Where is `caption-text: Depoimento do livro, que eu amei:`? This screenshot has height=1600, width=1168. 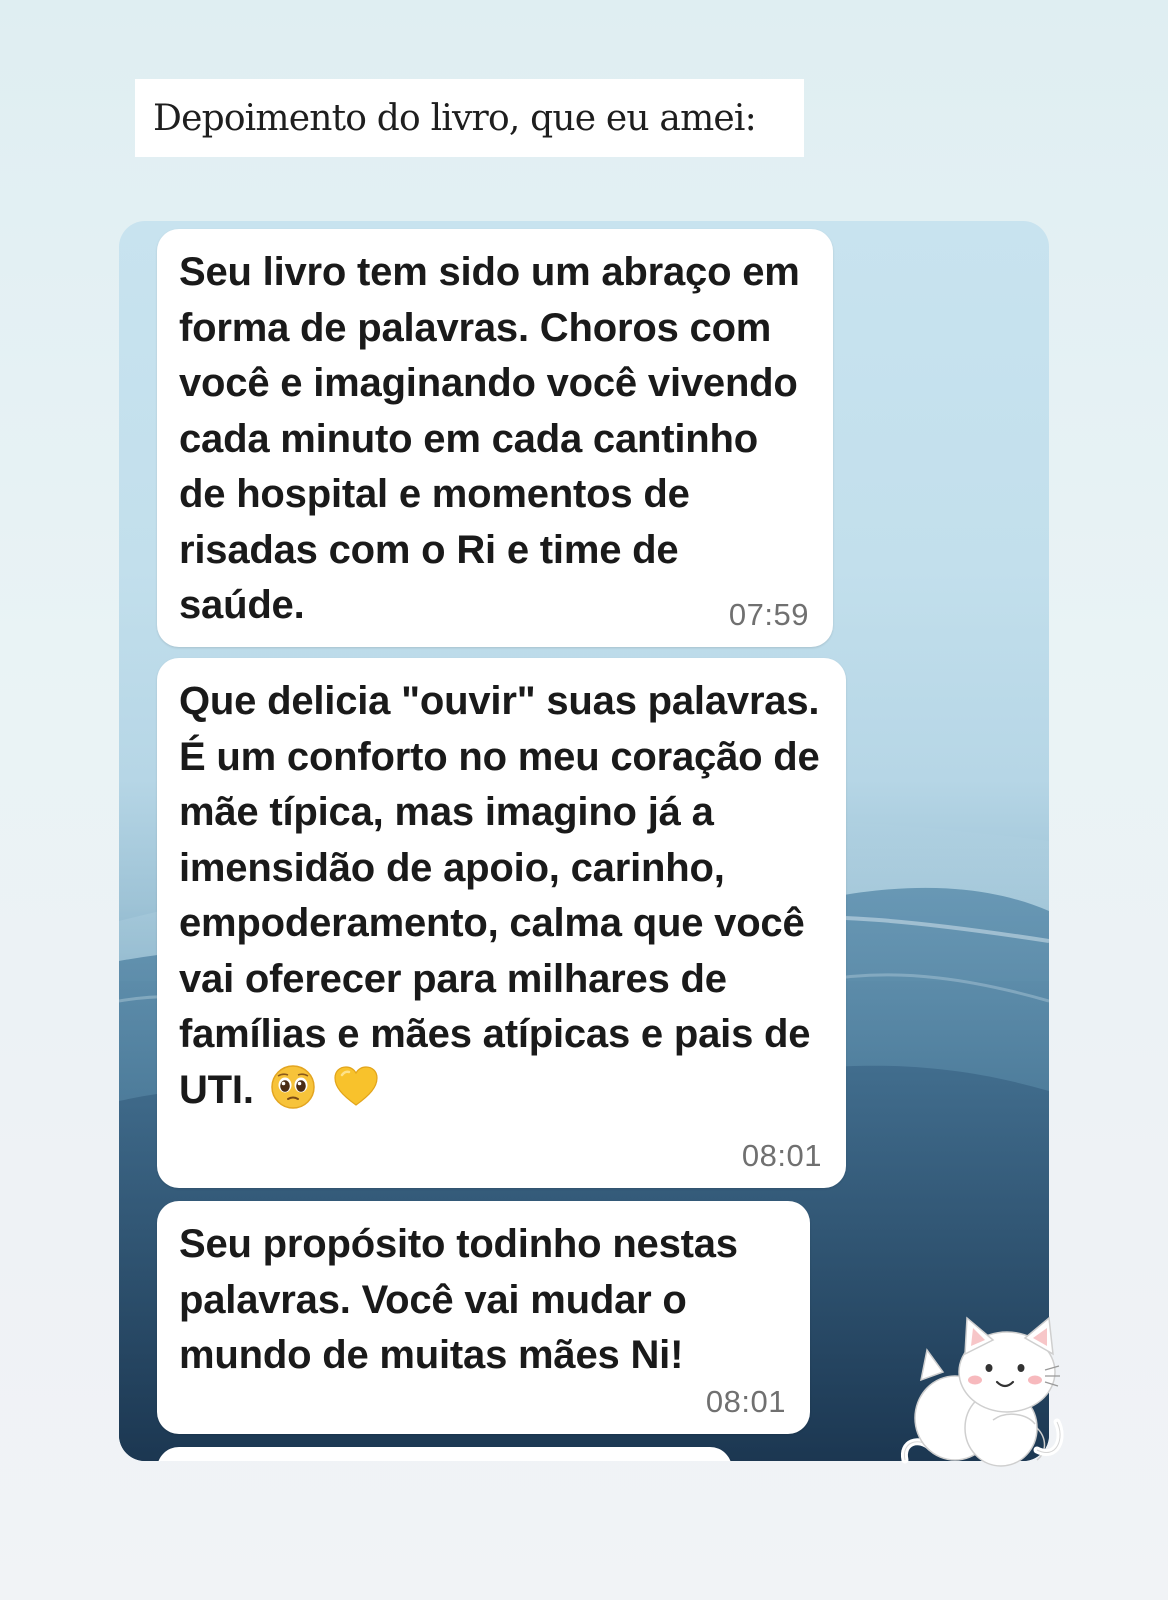 caption-text: Depoimento do livro, que eu amei: is located at coordinates (455, 118).